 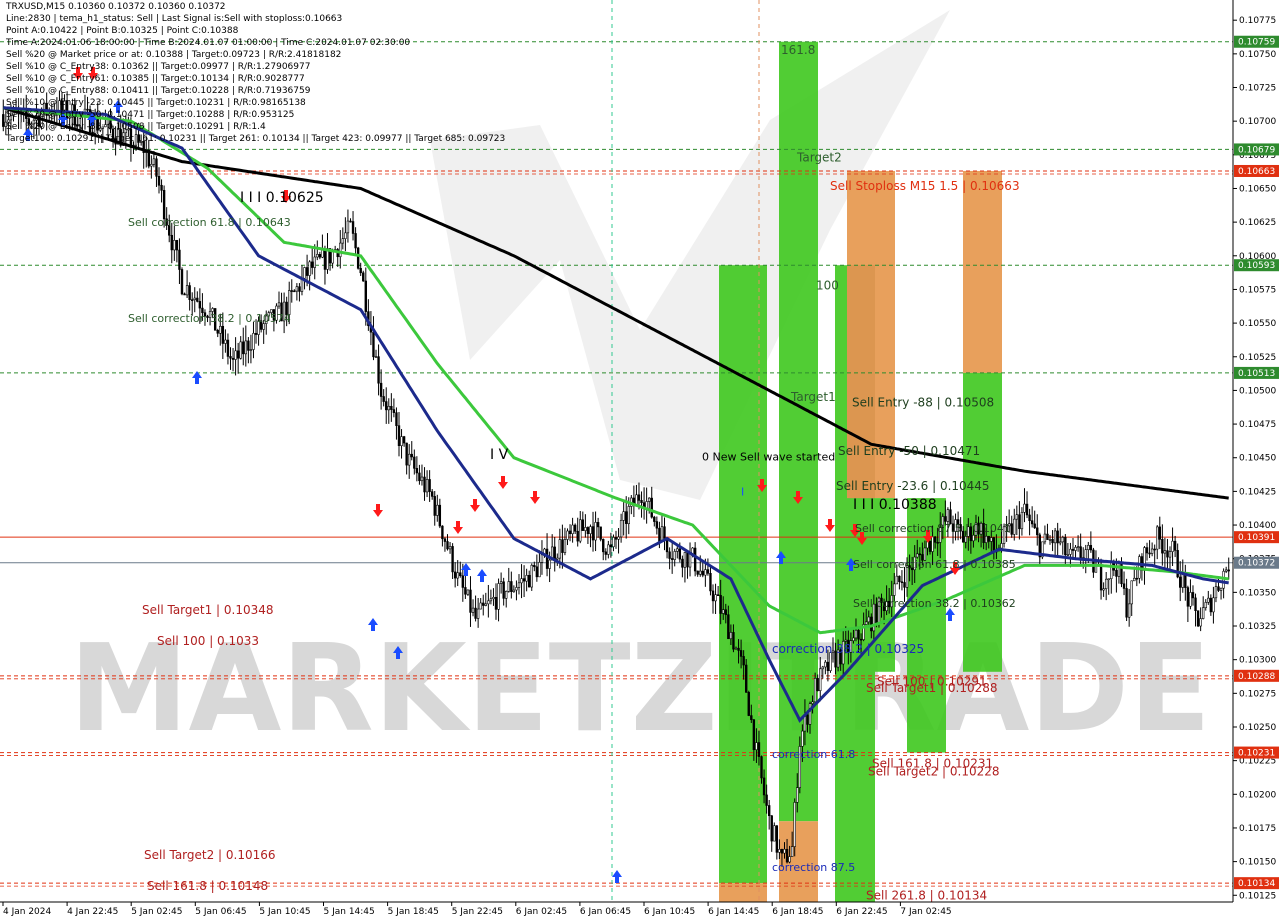 I want to click on price-label-text: 0.10391, so click(x=1256, y=538).